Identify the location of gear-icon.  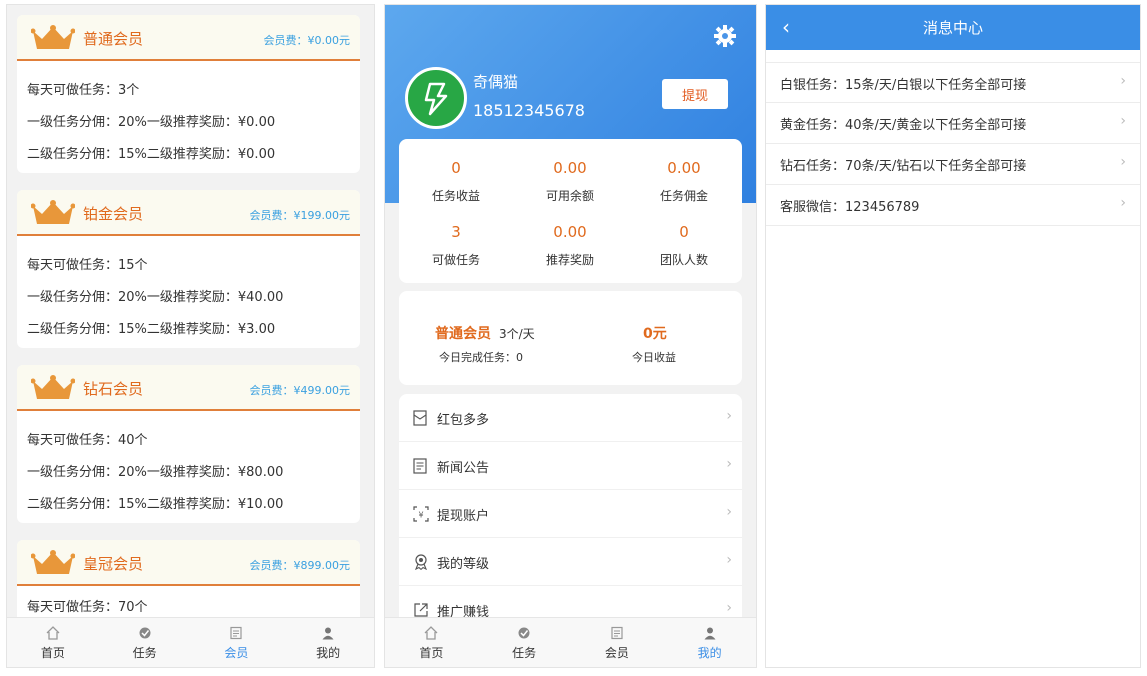
(725, 36).